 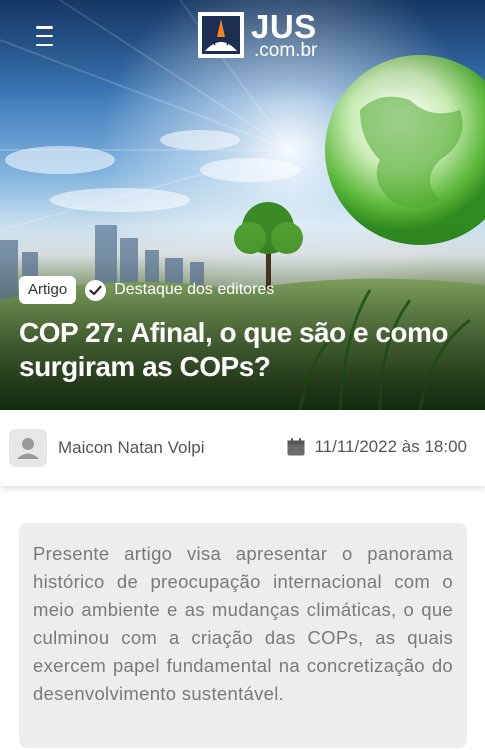 I want to click on site-logo: JUS .com.br, so click(x=257, y=35).